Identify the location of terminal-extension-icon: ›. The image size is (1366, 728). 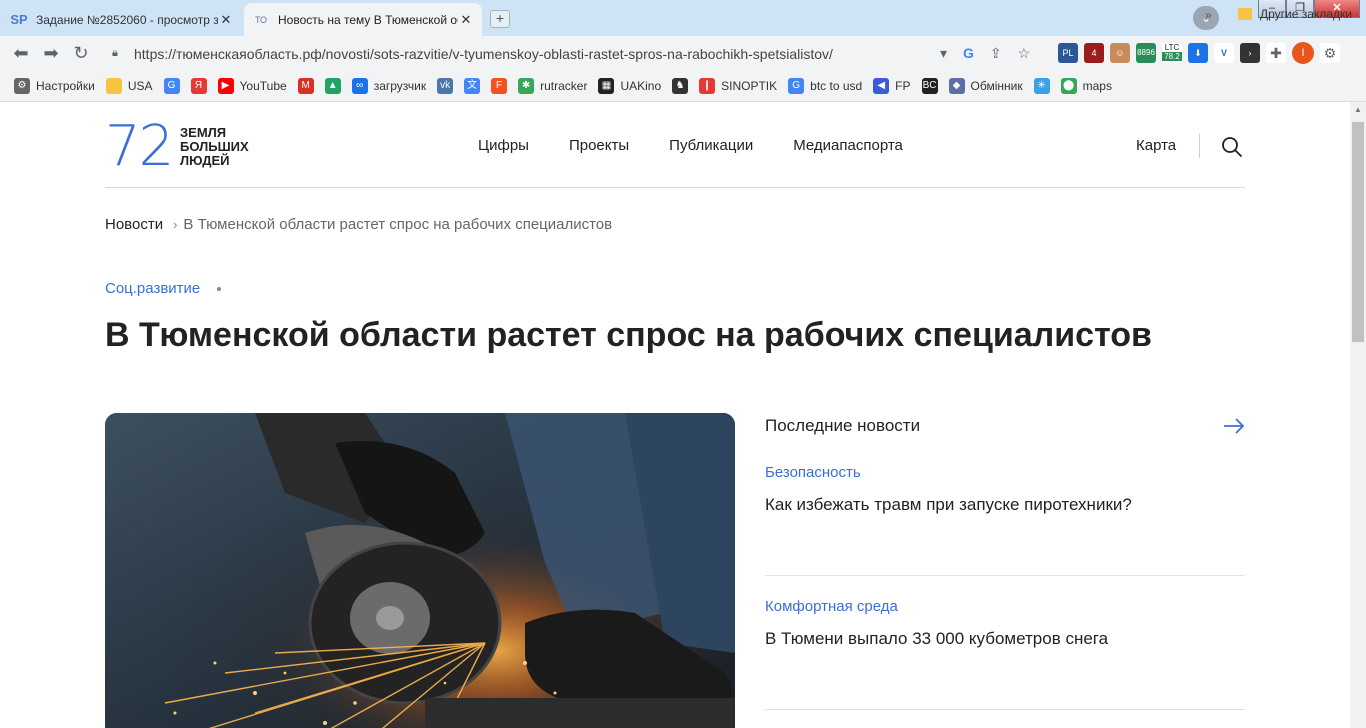
(1250, 53).